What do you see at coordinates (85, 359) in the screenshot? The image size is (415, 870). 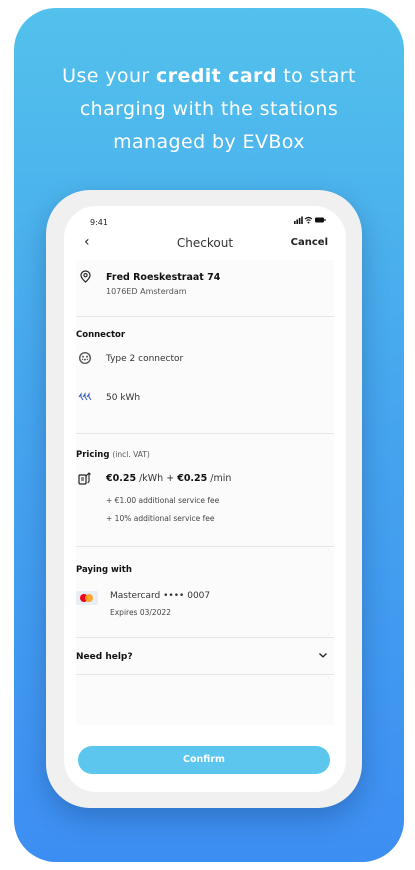 I see `type2-connector-icon` at bounding box center [85, 359].